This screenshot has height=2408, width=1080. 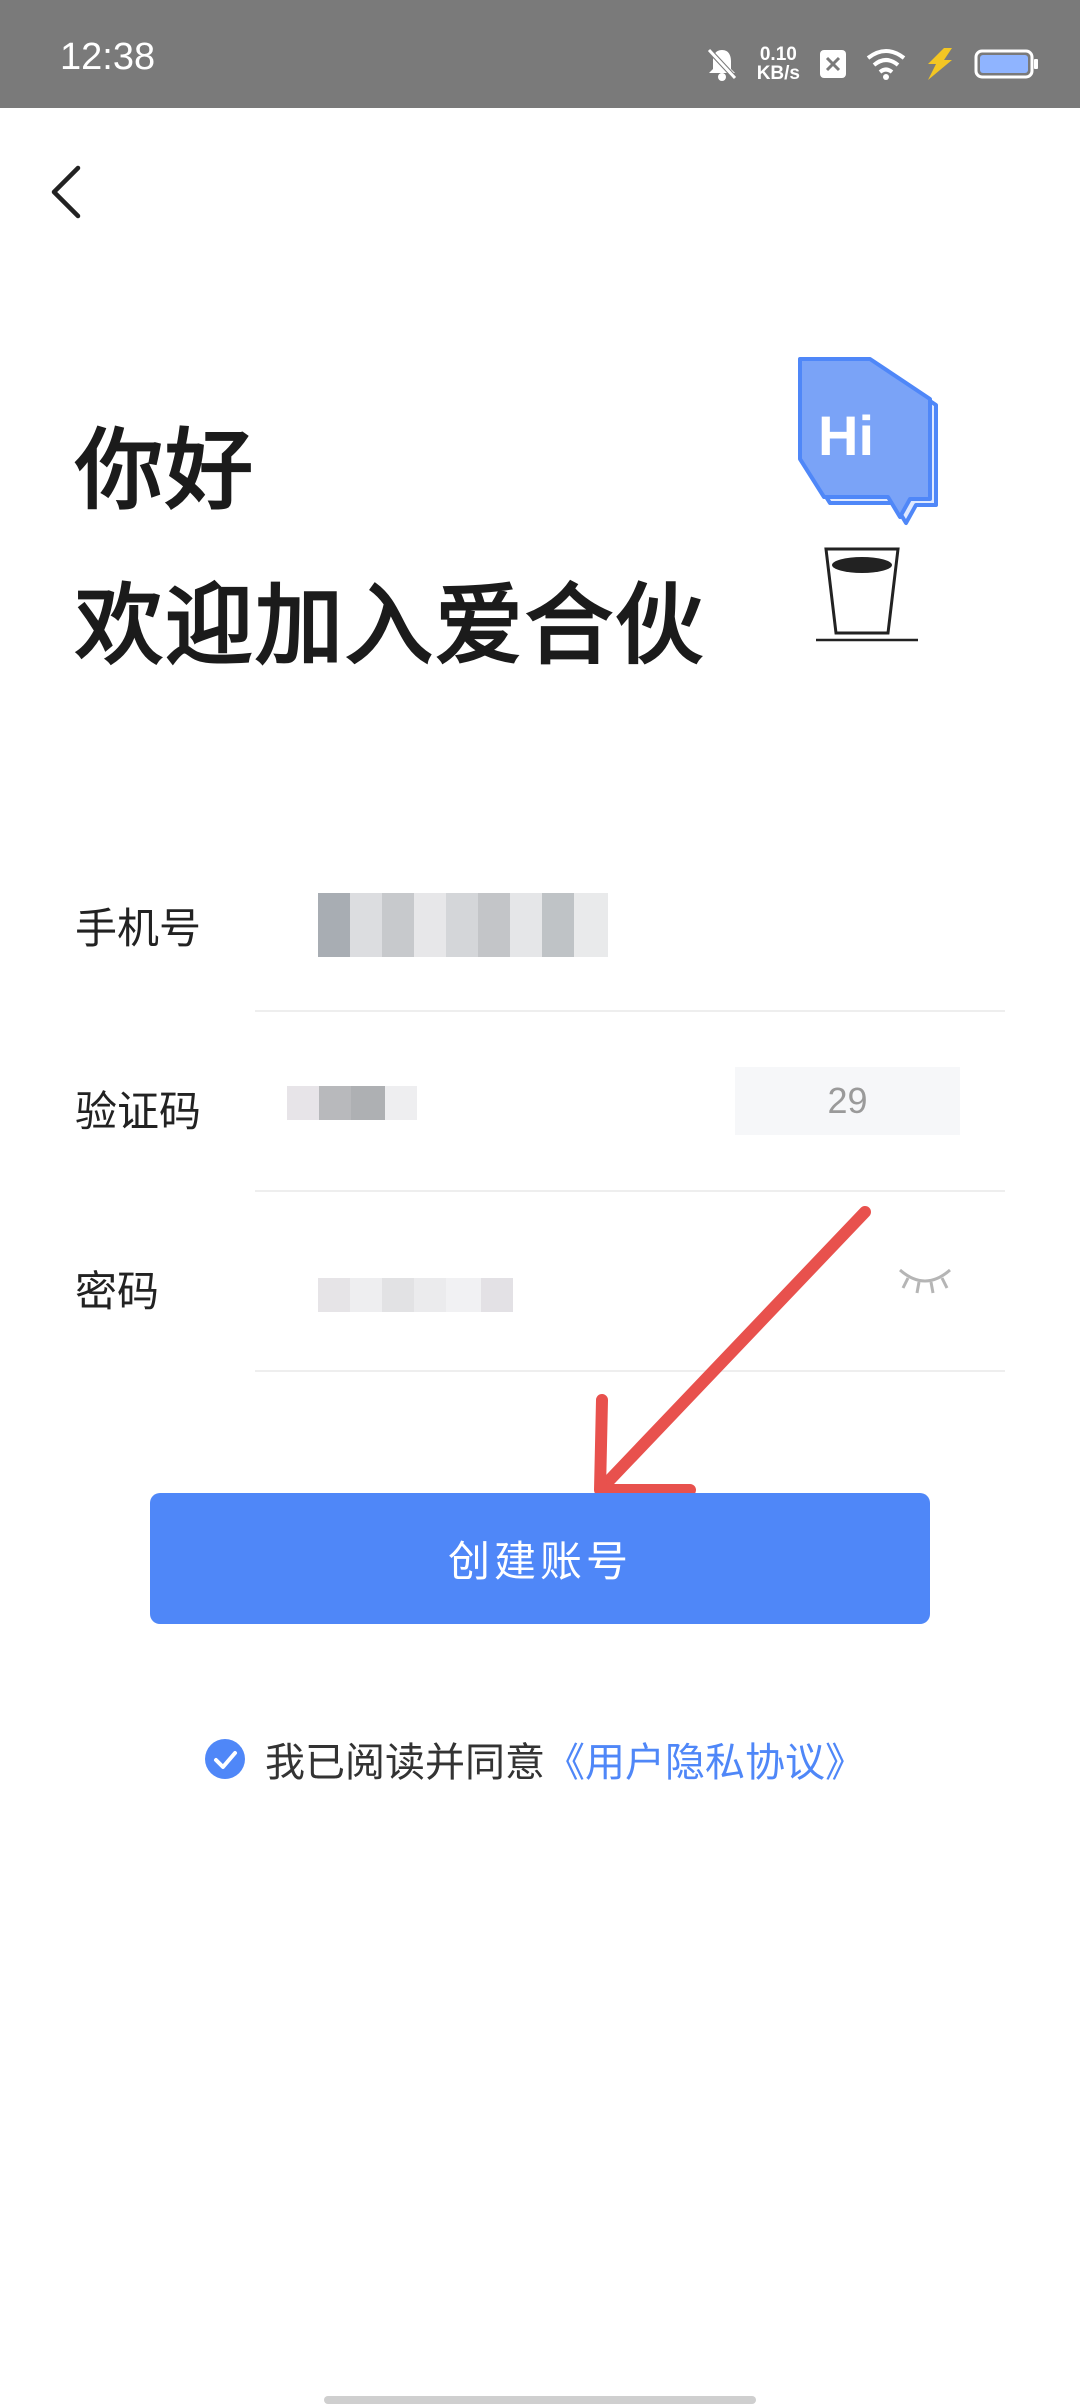 I want to click on hi-bubble-cup-illustration: Hi, so click(x=868, y=499).